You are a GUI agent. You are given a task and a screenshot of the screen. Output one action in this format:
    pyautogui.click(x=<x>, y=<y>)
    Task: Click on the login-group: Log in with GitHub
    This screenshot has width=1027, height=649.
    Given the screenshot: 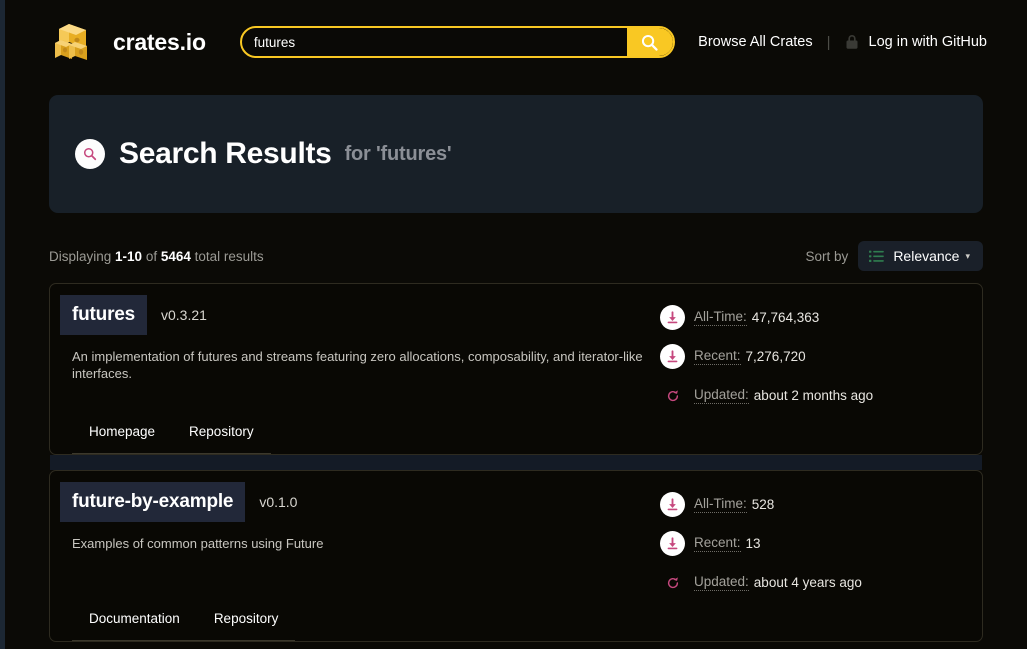 What is the action you would take?
    pyautogui.click(x=916, y=42)
    